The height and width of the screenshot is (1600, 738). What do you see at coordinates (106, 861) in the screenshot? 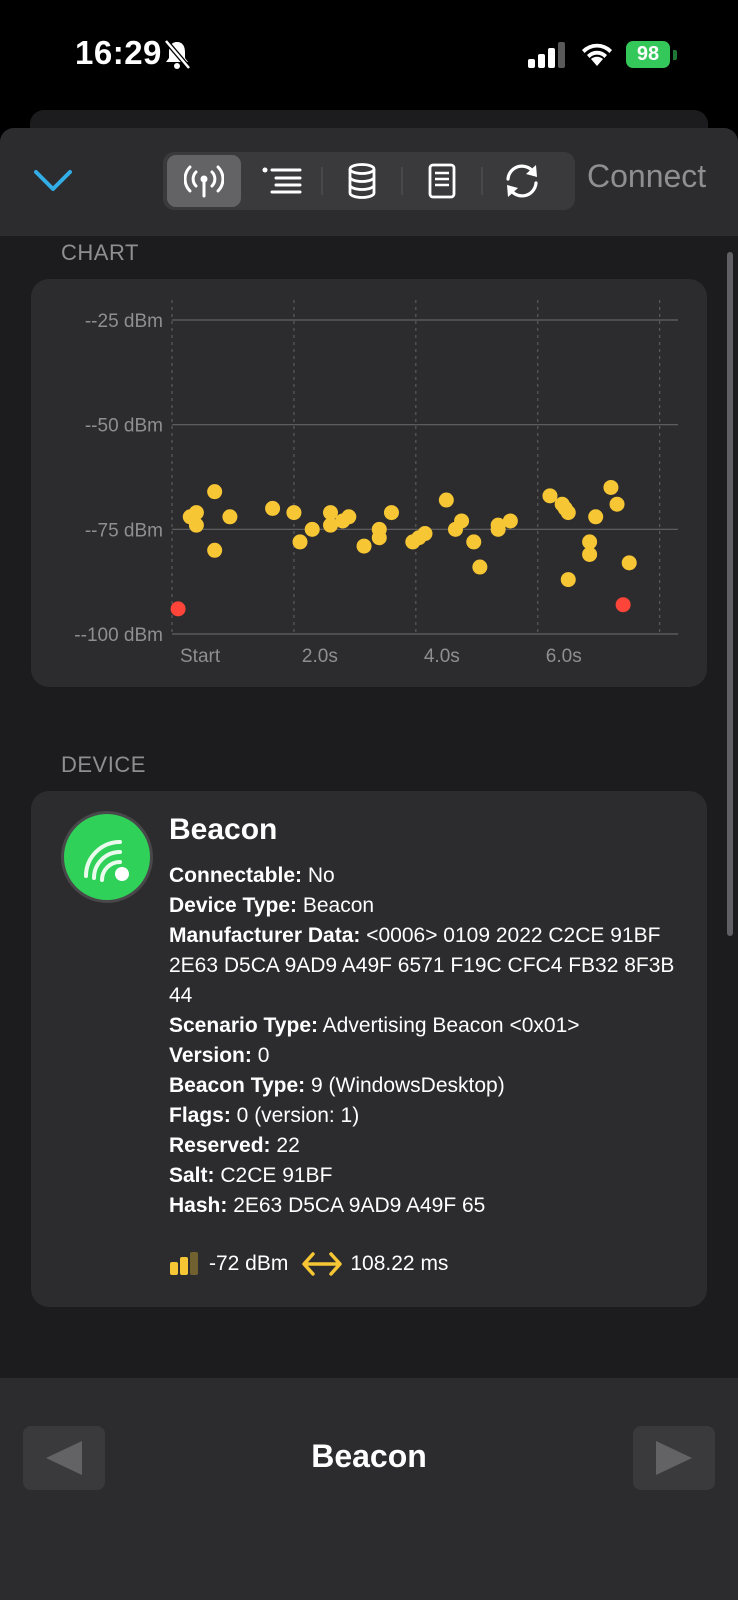
I see `beacon-icon` at bounding box center [106, 861].